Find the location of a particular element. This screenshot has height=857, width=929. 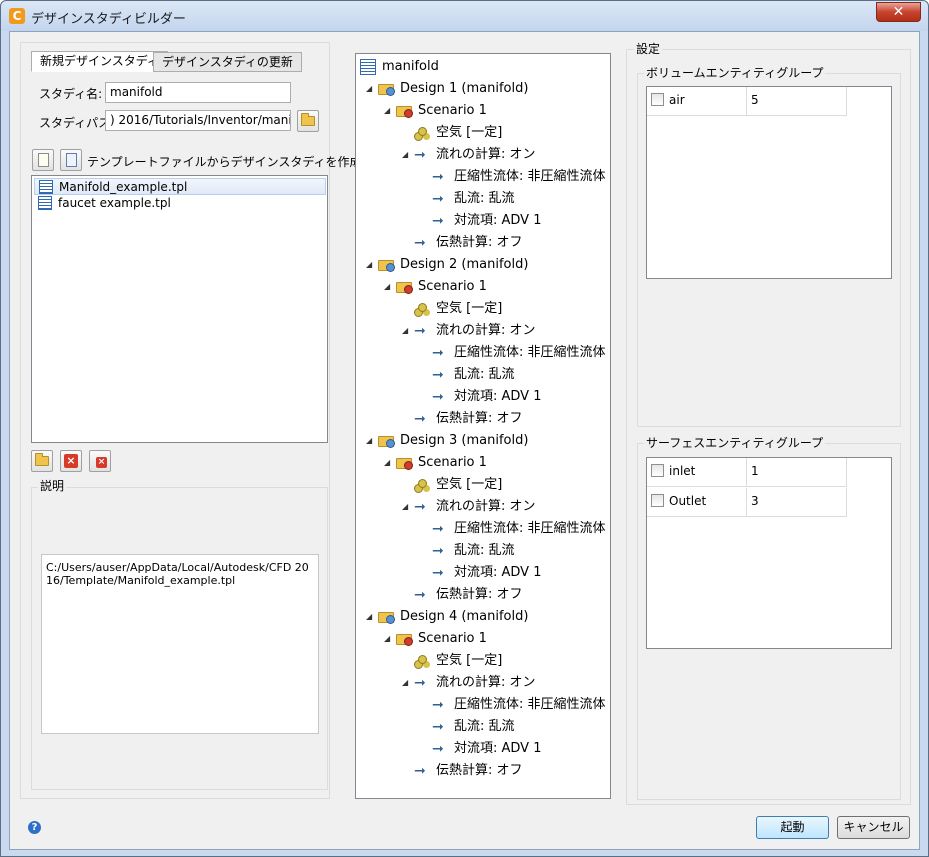

surface-group-label: サーフェスエンティティグループ is located at coordinates (735, 442).